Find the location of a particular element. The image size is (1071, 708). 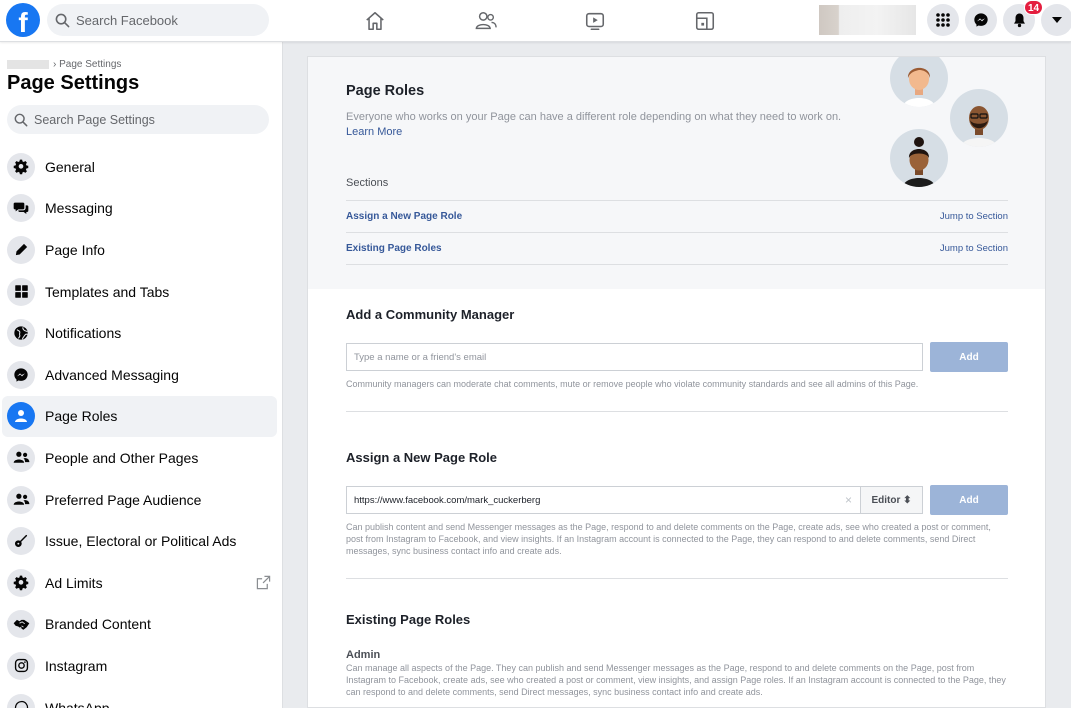

sidebar-item-label: Preferred Page Audience is located at coordinates (123, 499).